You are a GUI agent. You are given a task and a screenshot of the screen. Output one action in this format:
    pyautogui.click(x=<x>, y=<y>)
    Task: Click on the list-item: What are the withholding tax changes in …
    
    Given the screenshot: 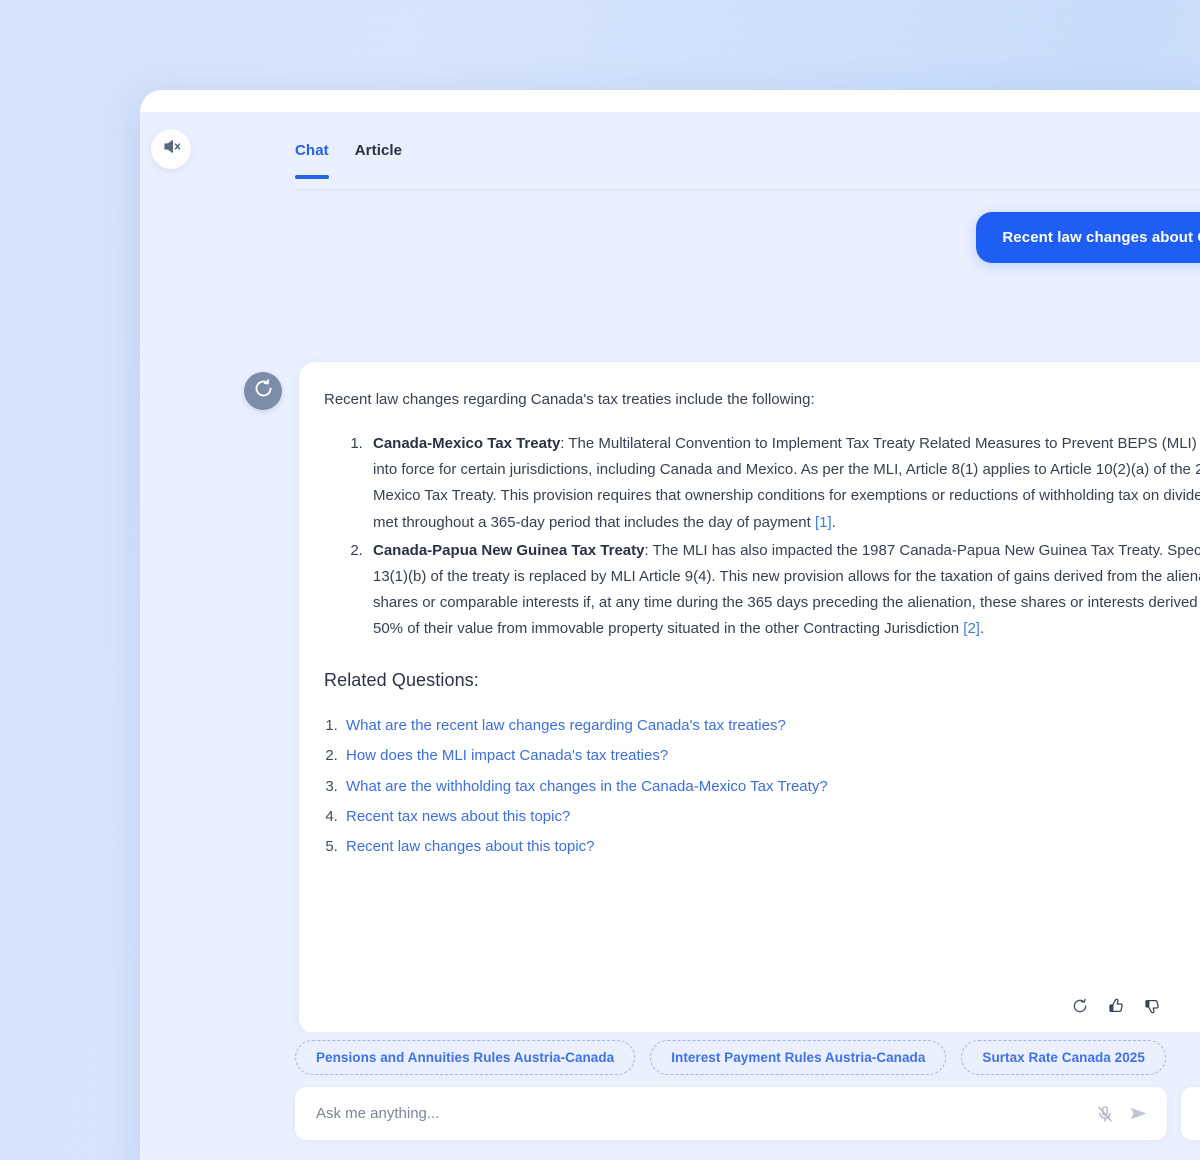 What is the action you would take?
    pyautogui.click(x=771, y=787)
    